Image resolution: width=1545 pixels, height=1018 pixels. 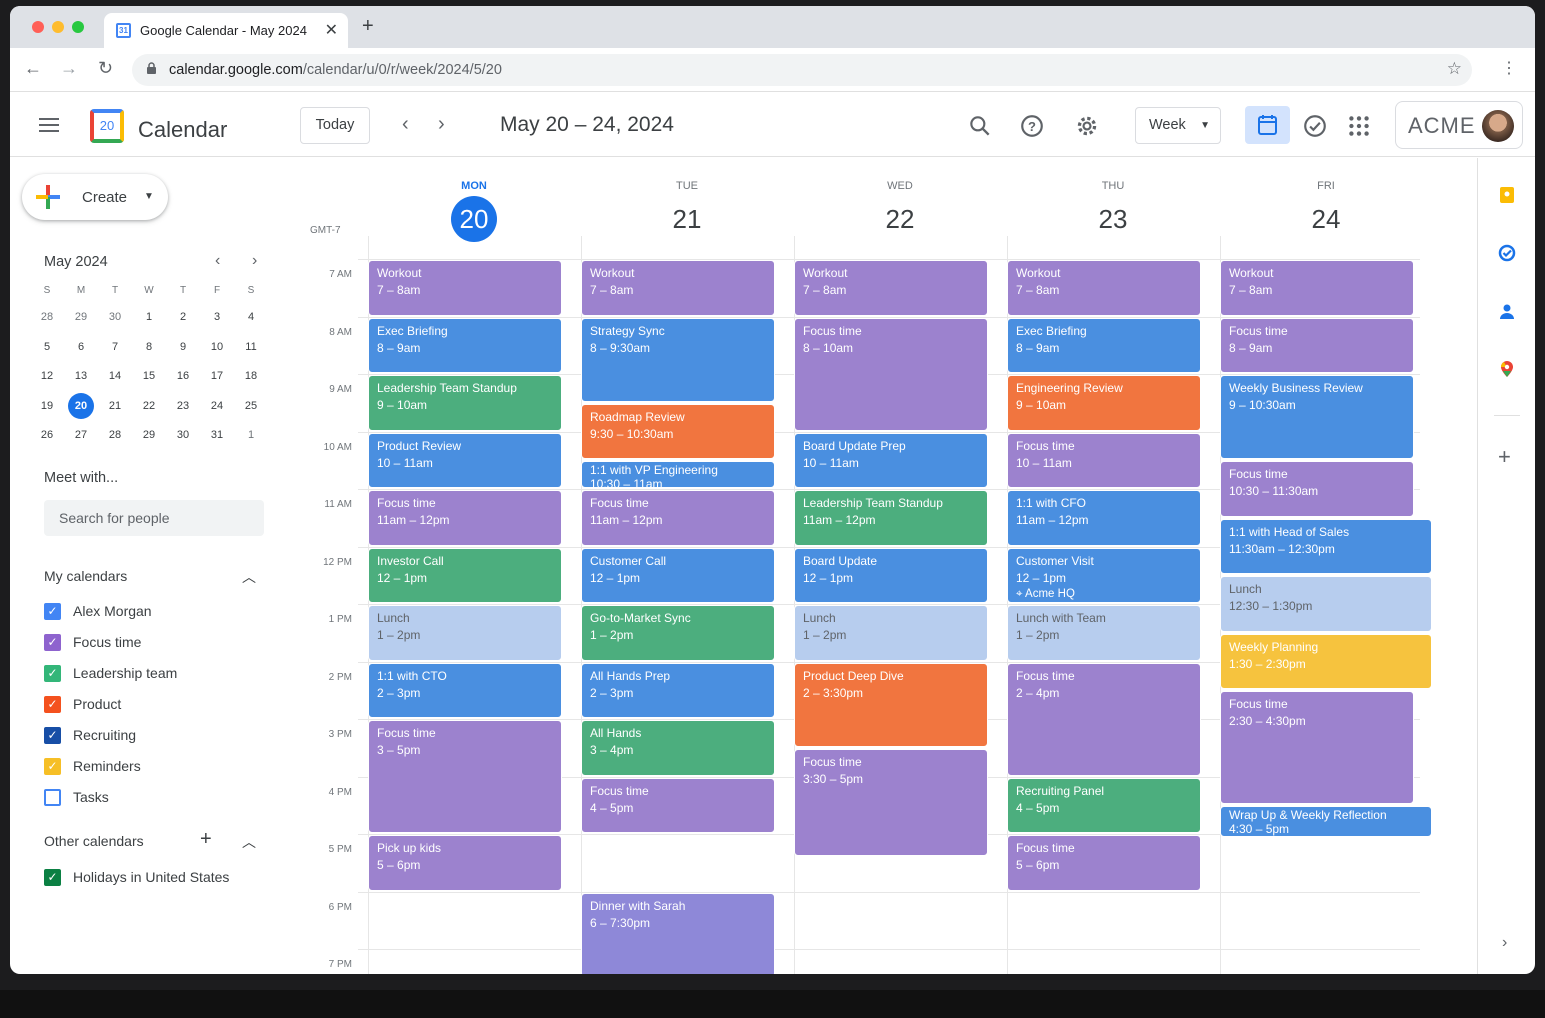 I want to click on calendar-event: Engineering Review 9 – 10am, so click(x=1104, y=403).